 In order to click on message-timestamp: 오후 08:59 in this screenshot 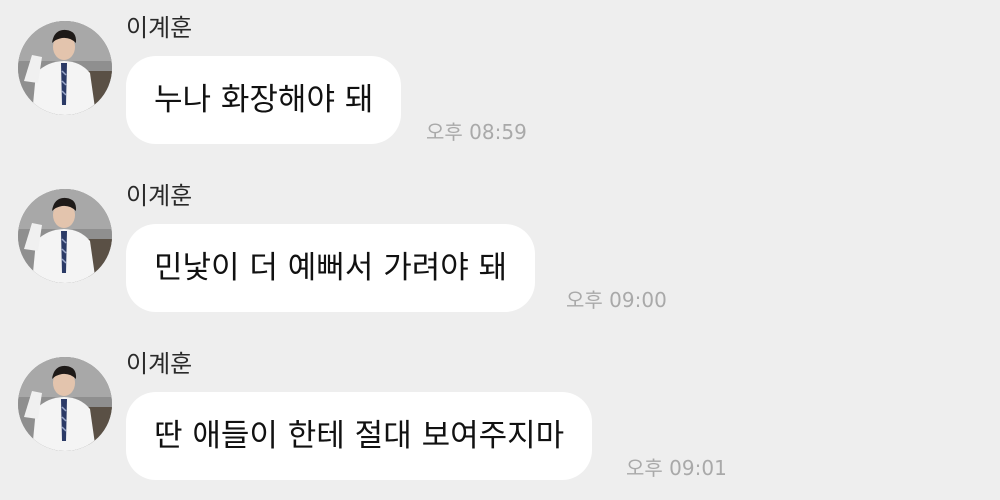, I will do `click(476, 132)`.